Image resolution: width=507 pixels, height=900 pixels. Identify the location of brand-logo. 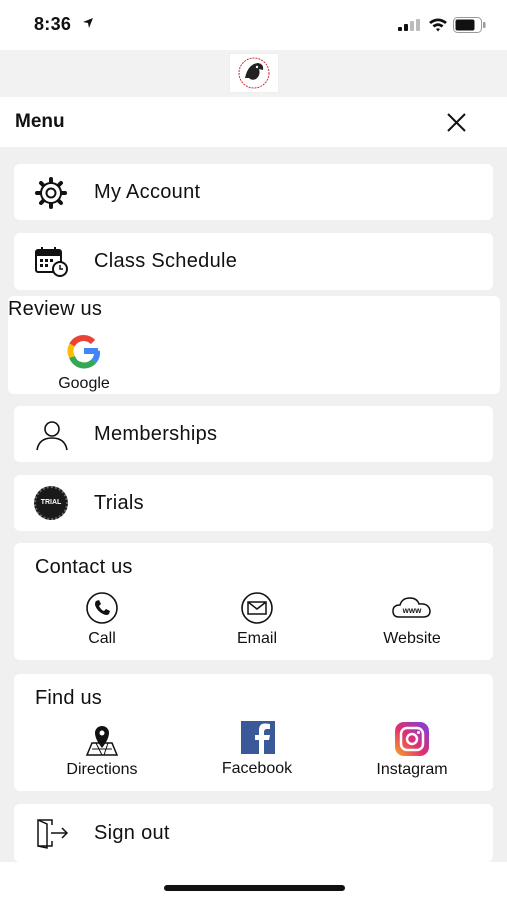
(254, 73).